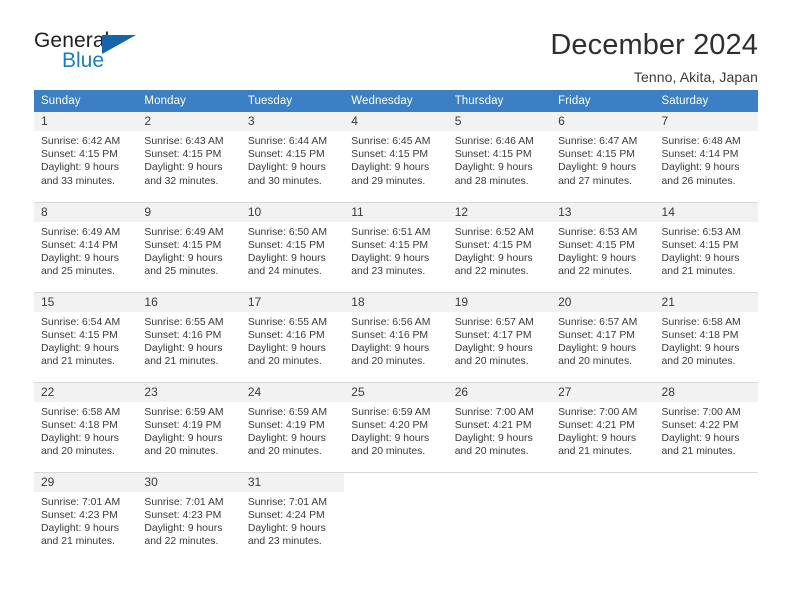  Describe the element at coordinates (189, 482) in the screenshot. I see `day-number: 30` at that location.